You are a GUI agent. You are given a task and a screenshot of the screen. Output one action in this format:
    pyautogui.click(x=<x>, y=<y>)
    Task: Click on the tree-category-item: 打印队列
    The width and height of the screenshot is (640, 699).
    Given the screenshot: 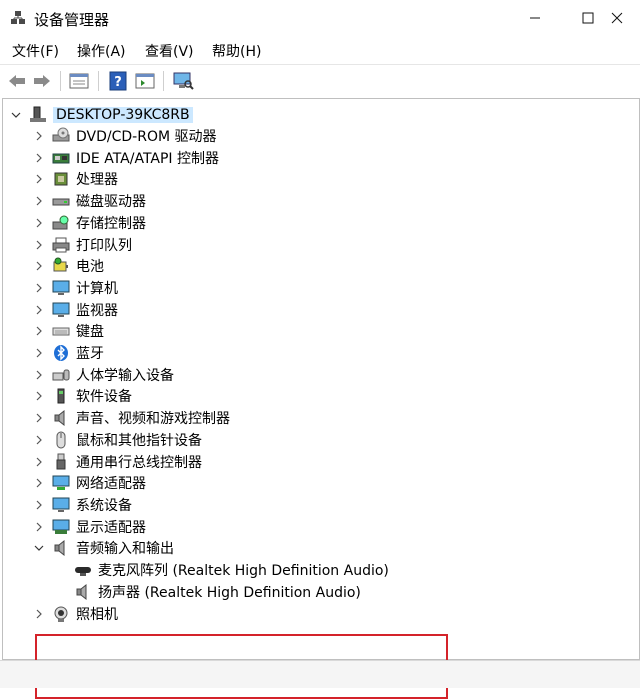 What is the action you would take?
    pyautogui.click(x=82, y=245)
    